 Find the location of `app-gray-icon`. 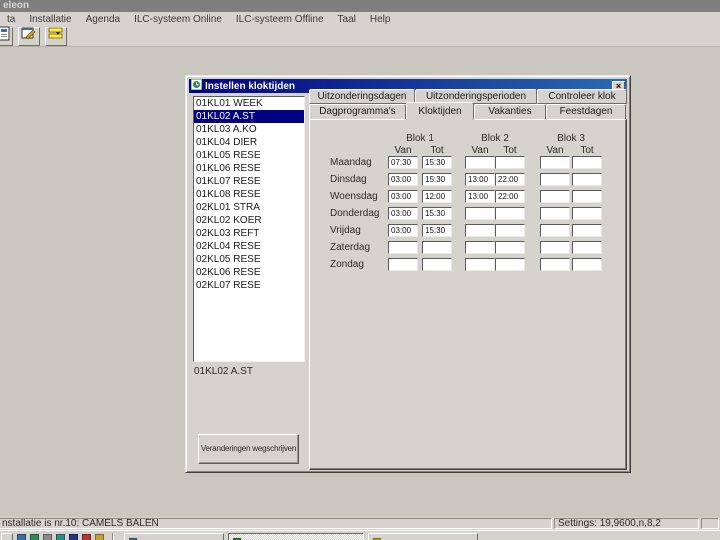

app-gray-icon is located at coordinates (47, 537).